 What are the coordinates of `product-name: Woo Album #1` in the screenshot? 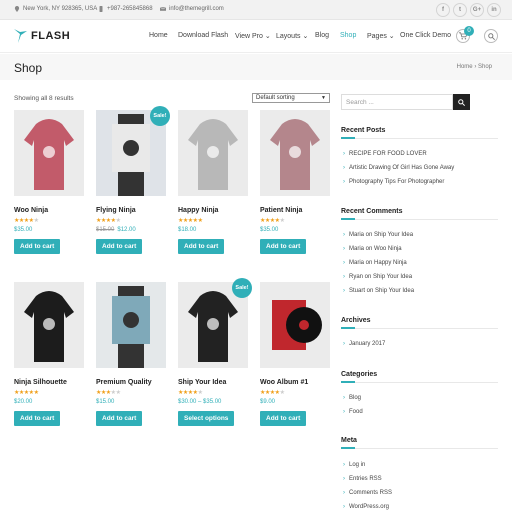 It's located at (295, 382).